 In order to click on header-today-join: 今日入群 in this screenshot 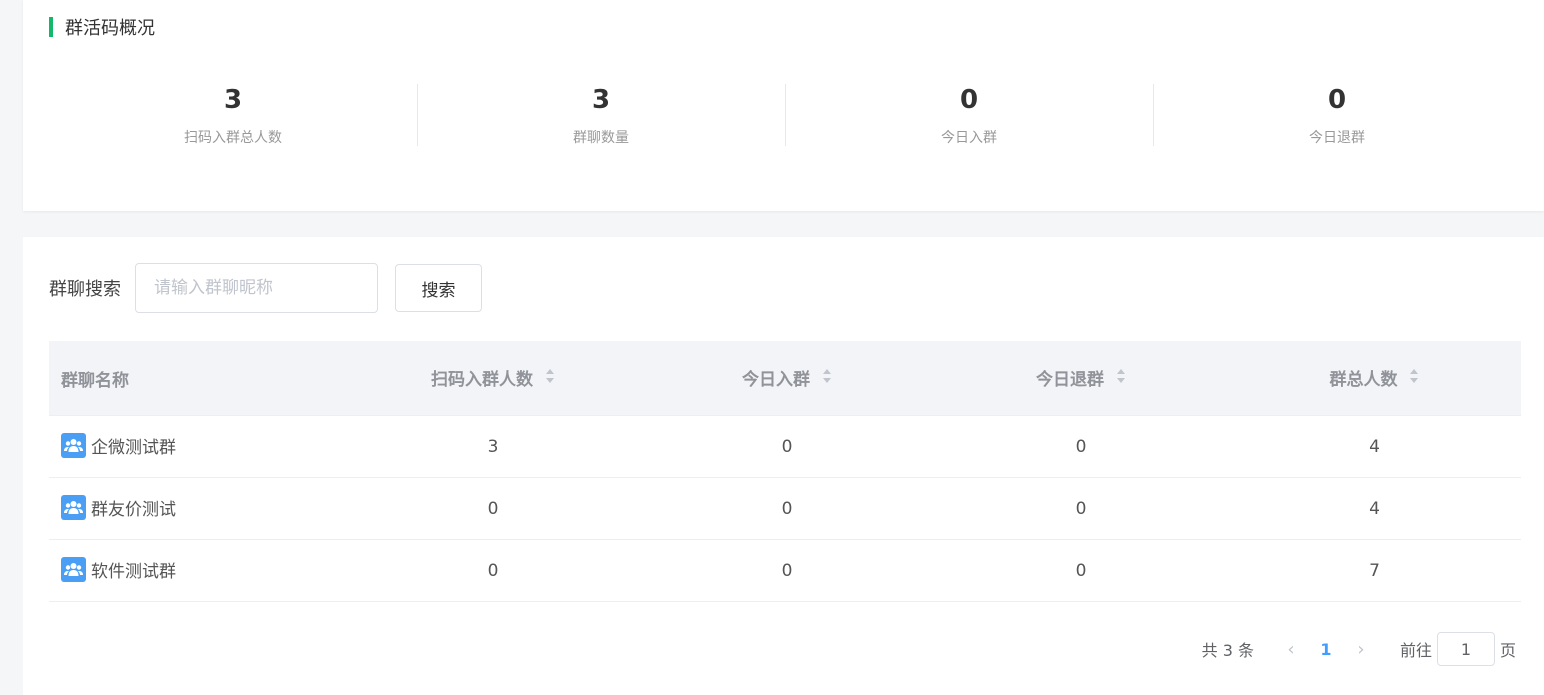, I will do `click(787, 378)`.